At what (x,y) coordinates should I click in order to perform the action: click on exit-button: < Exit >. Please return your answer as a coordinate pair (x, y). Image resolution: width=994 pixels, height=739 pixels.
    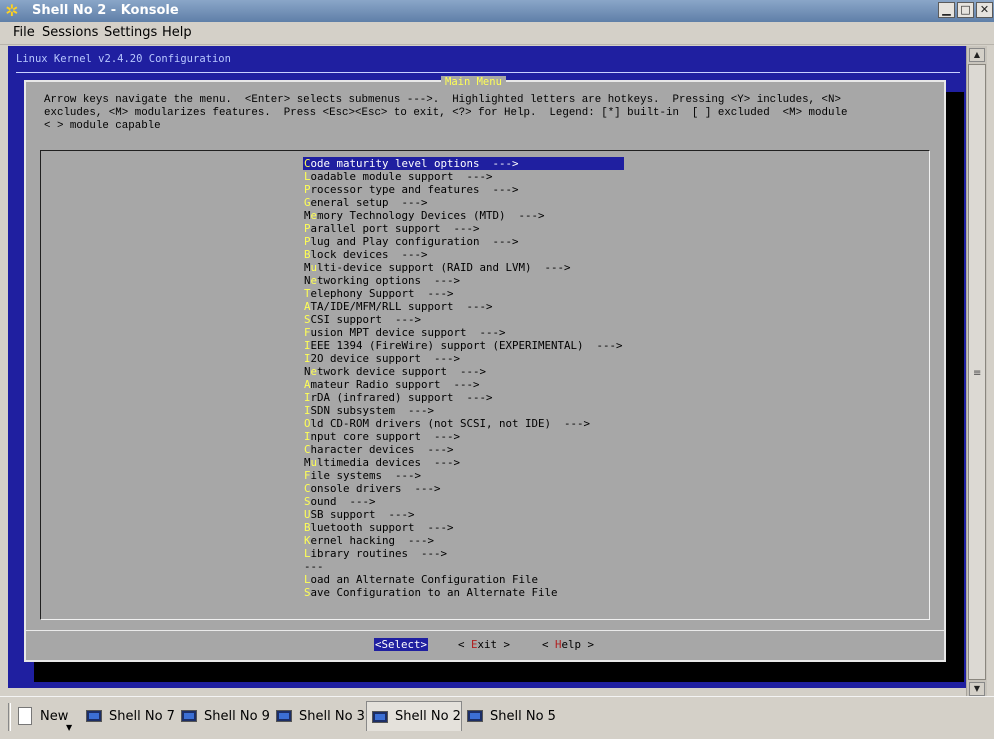
    Looking at the image, I should click on (484, 644).